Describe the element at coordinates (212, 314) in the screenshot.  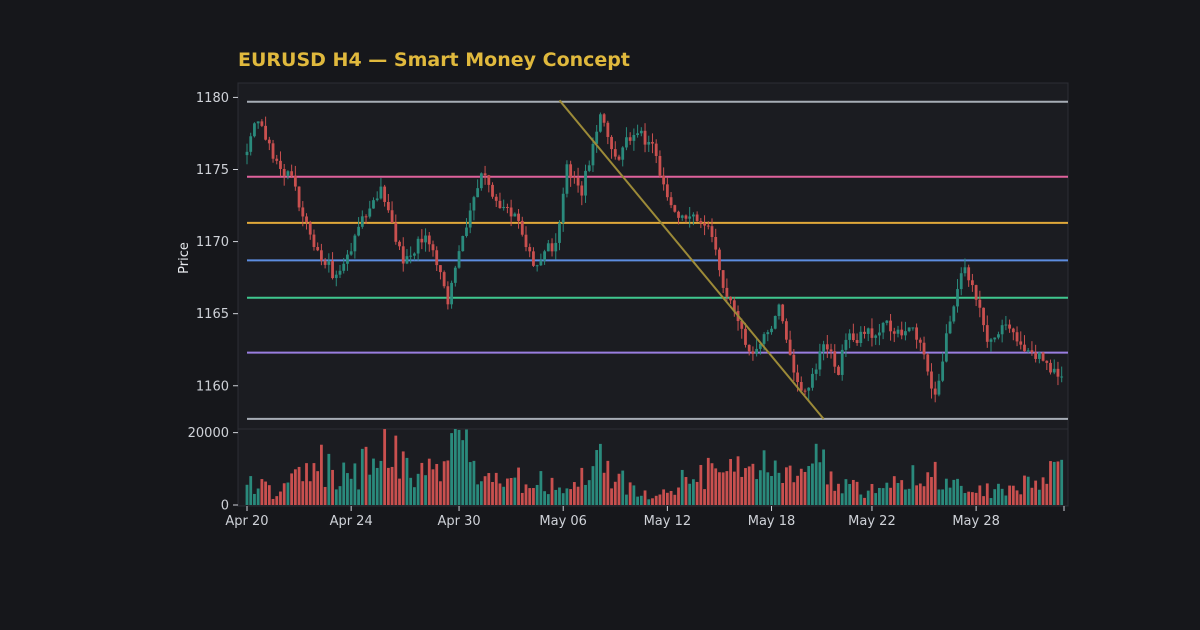
I see `y-tick-label: 1165` at that location.